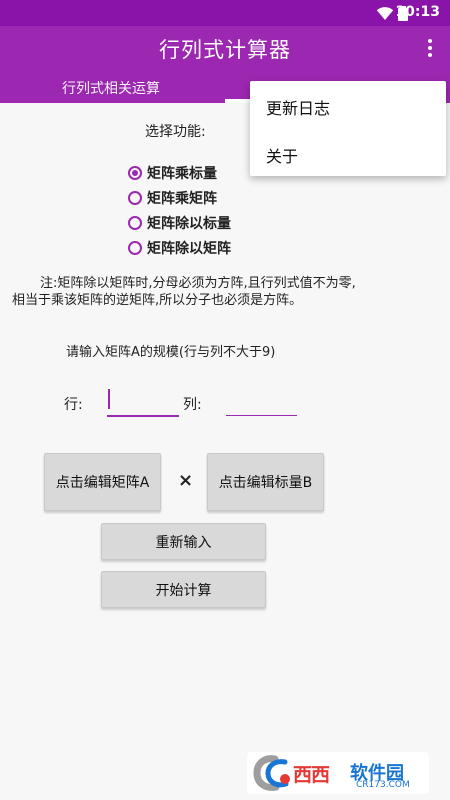 This screenshot has width=450, height=800. I want to click on status-bar: 10:13, so click(225, 13).